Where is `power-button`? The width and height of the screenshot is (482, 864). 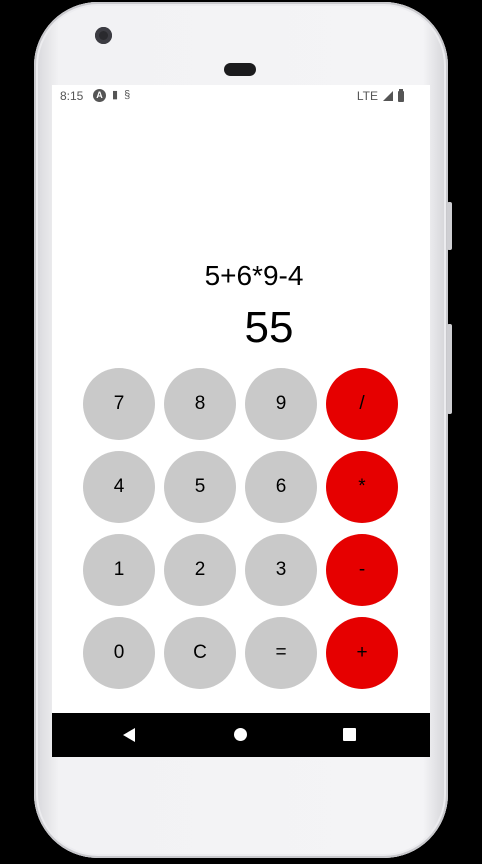
power-button is located at coordinates (449, 226).